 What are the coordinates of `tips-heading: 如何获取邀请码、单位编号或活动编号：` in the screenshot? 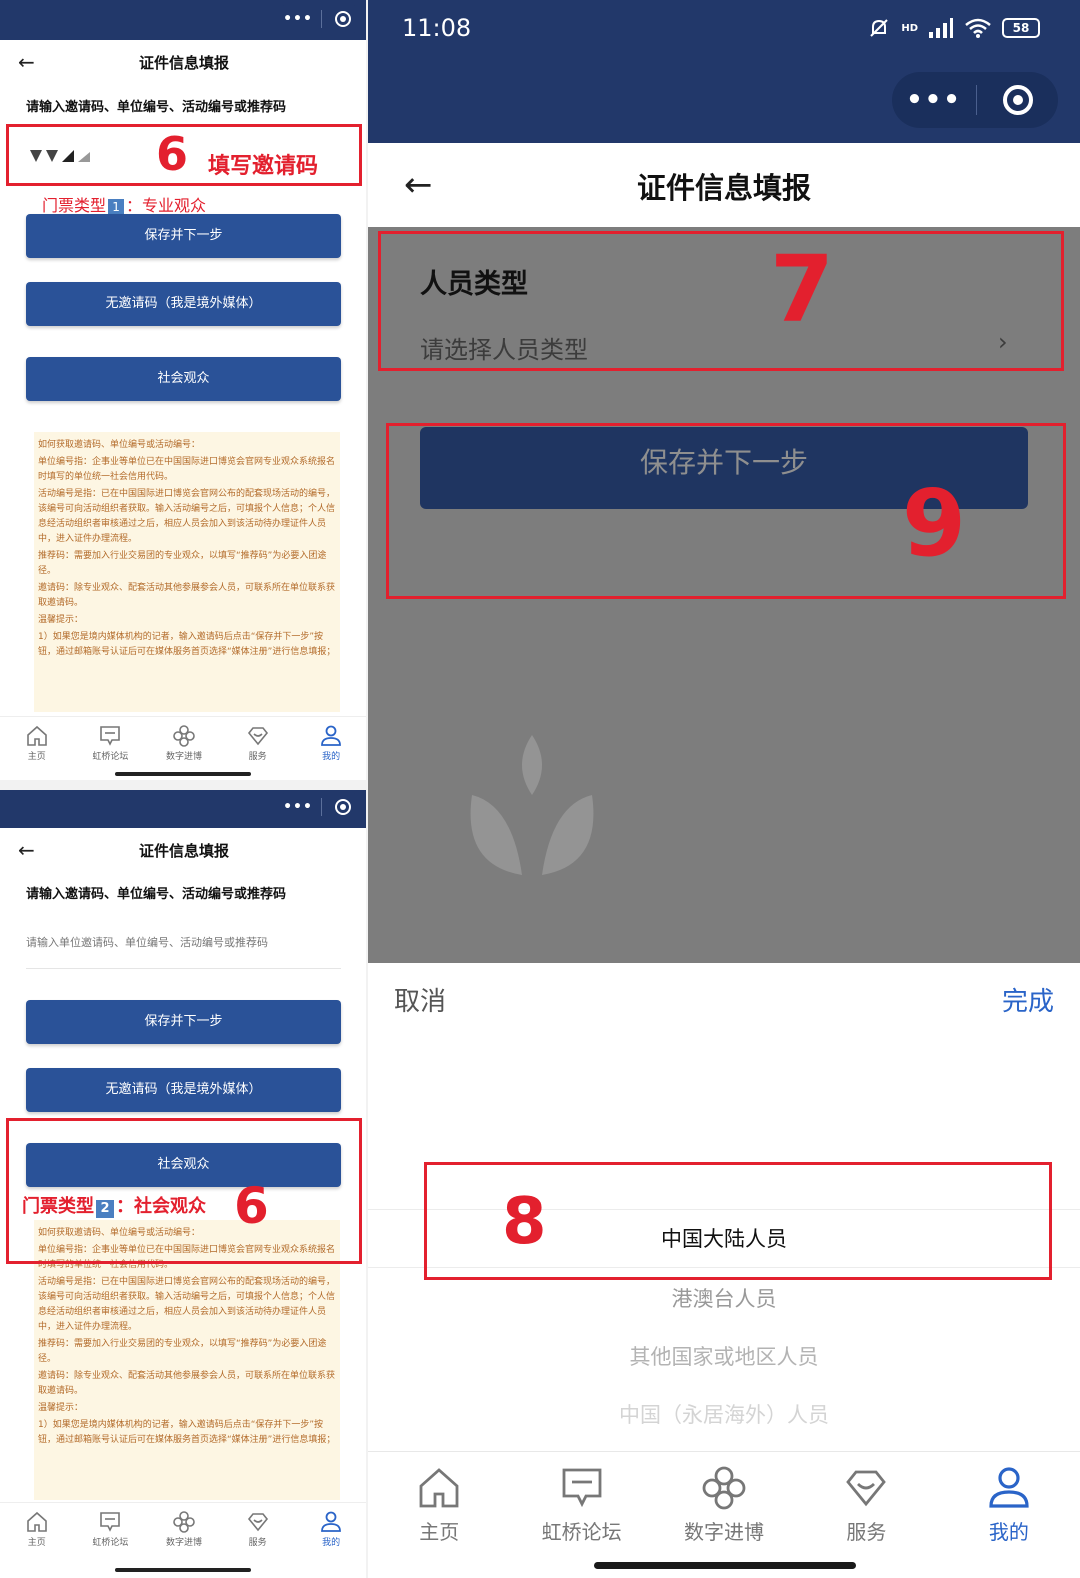 It's located at (119, 445).